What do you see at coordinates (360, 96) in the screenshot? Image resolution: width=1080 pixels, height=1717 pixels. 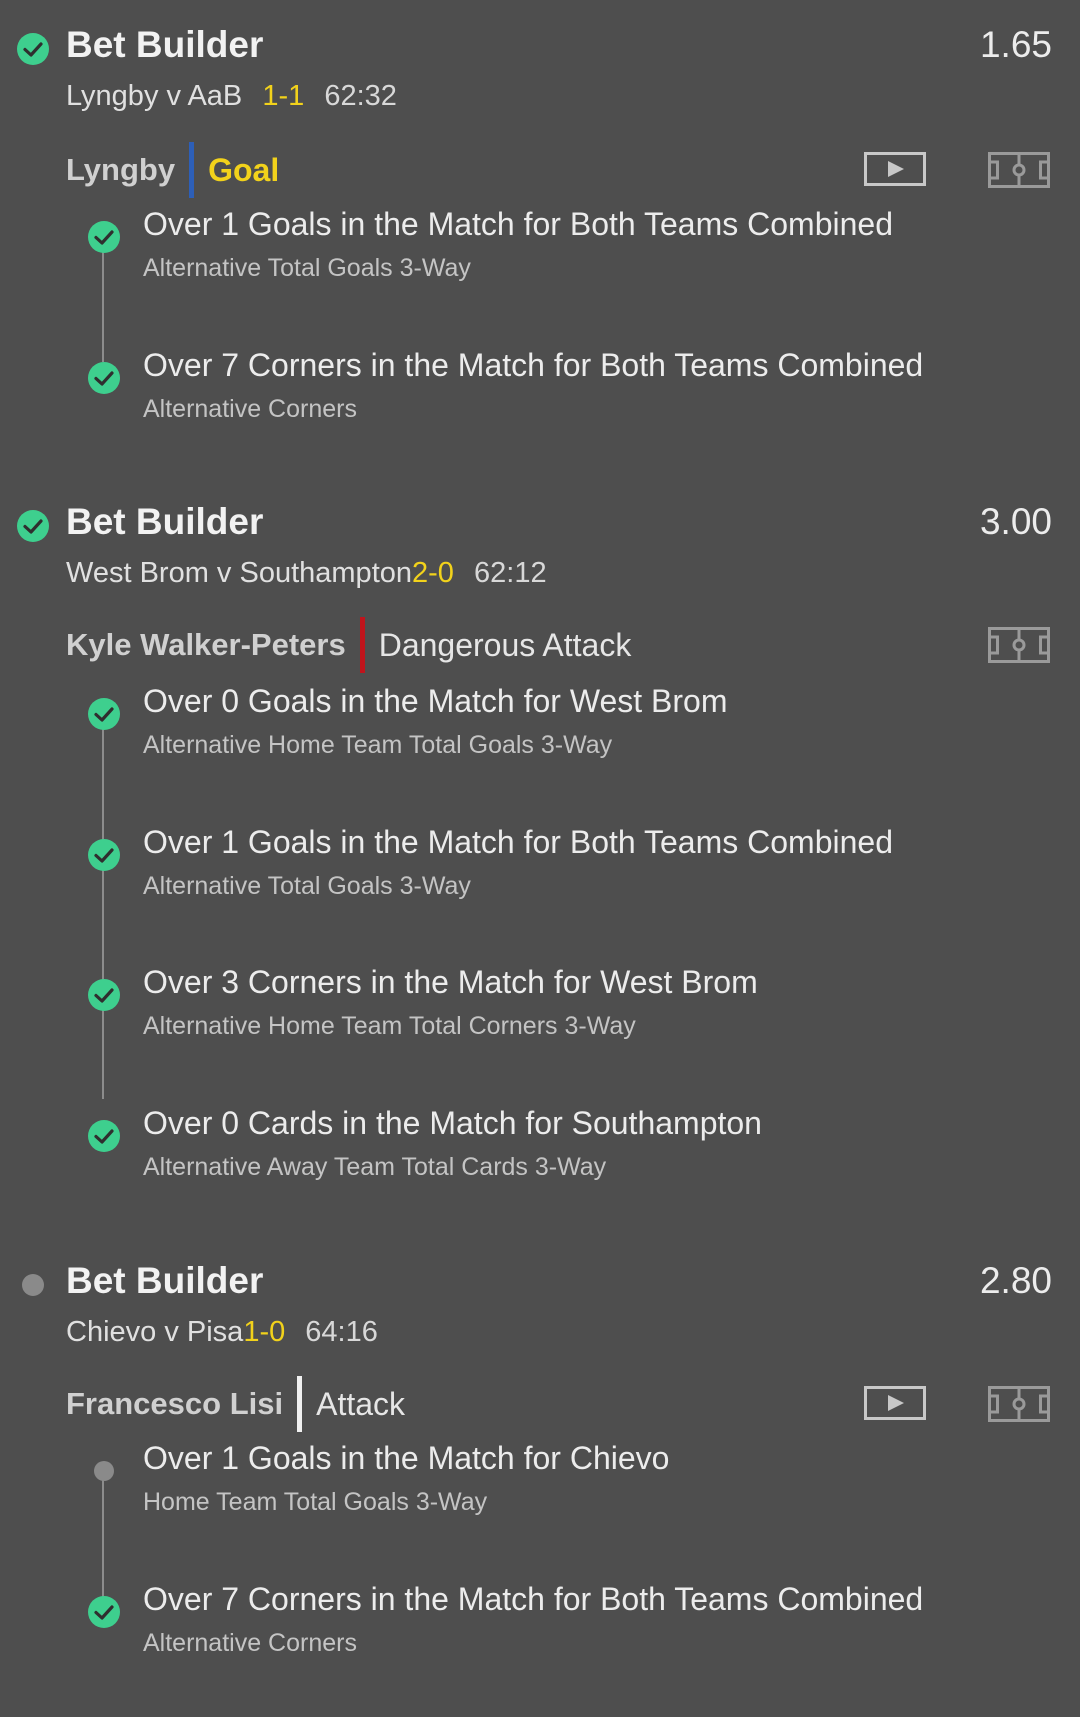 I see `match-clock: 62:32` at bounding box center [360, 96].